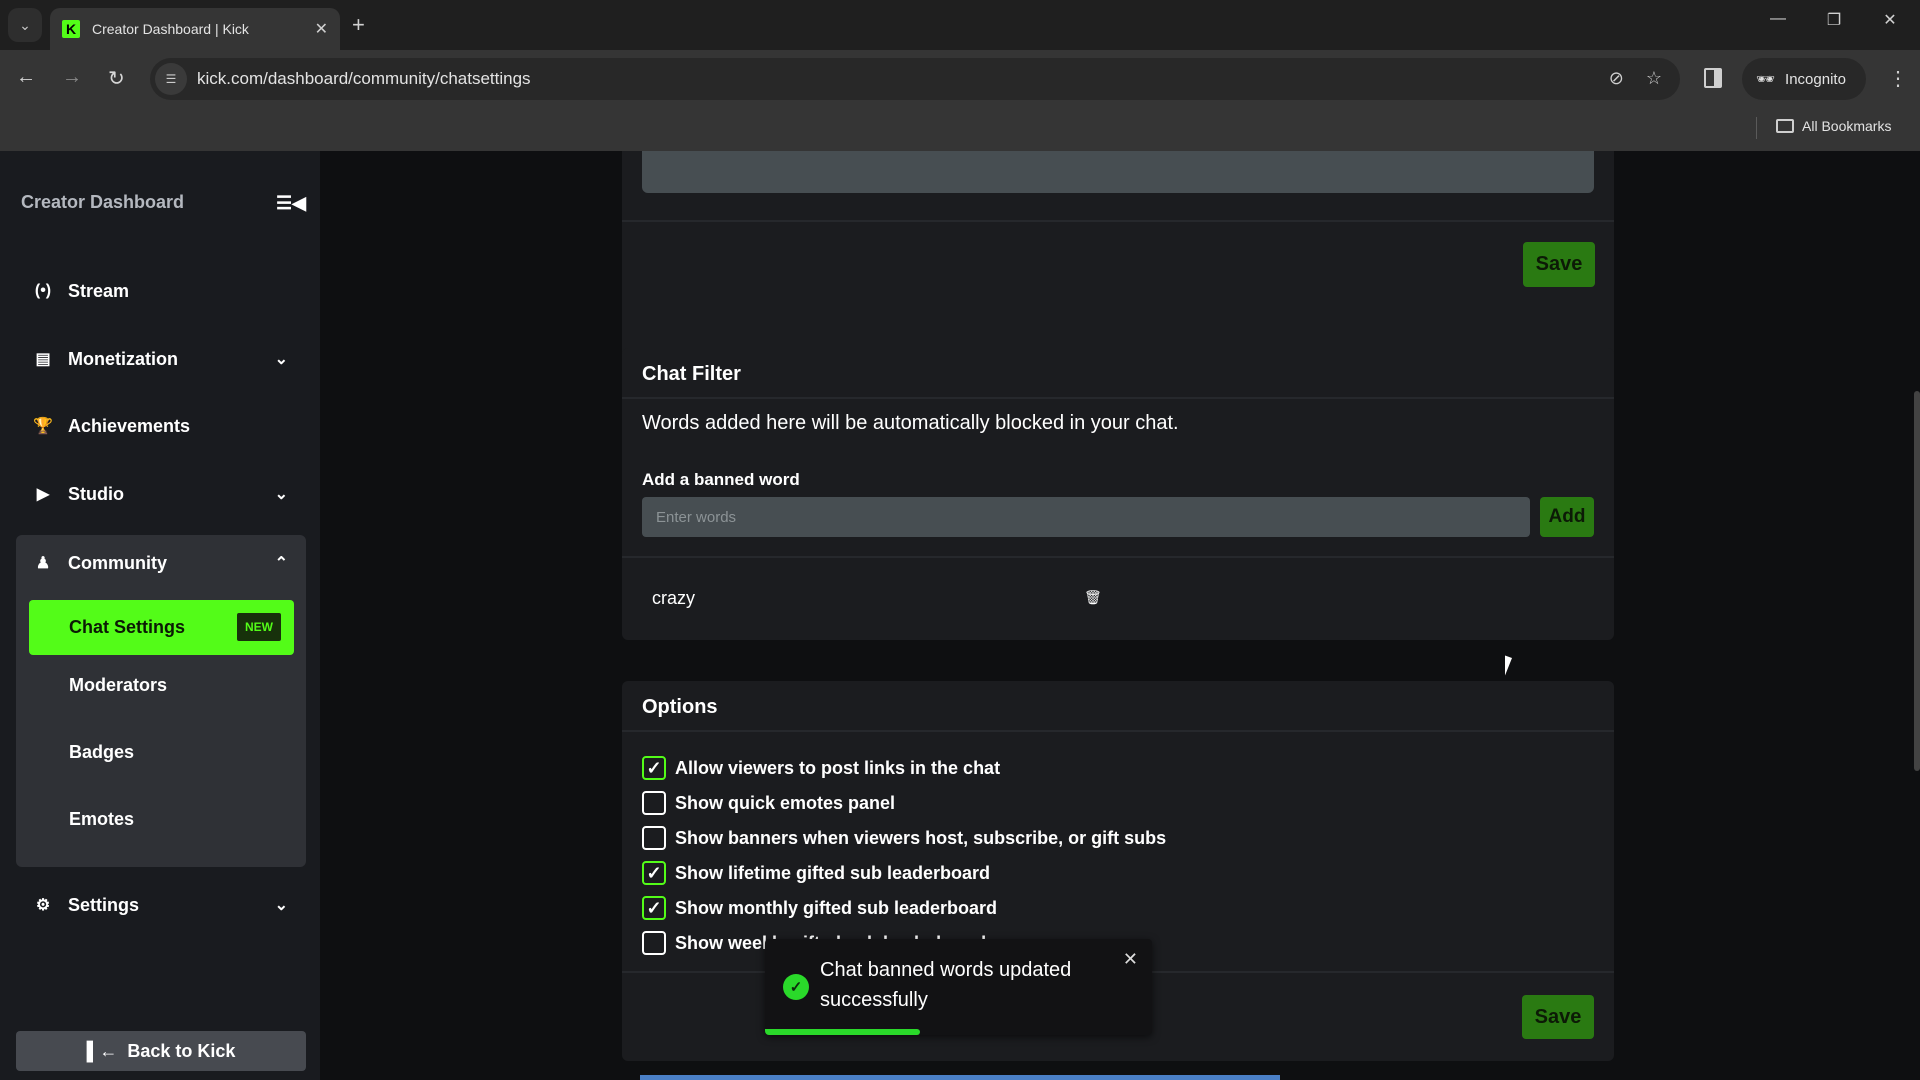  What do you see at coordinates (674, 598) in the screenshot?
I see `banned-word-item: crazy` at bounding box center [674, 598].